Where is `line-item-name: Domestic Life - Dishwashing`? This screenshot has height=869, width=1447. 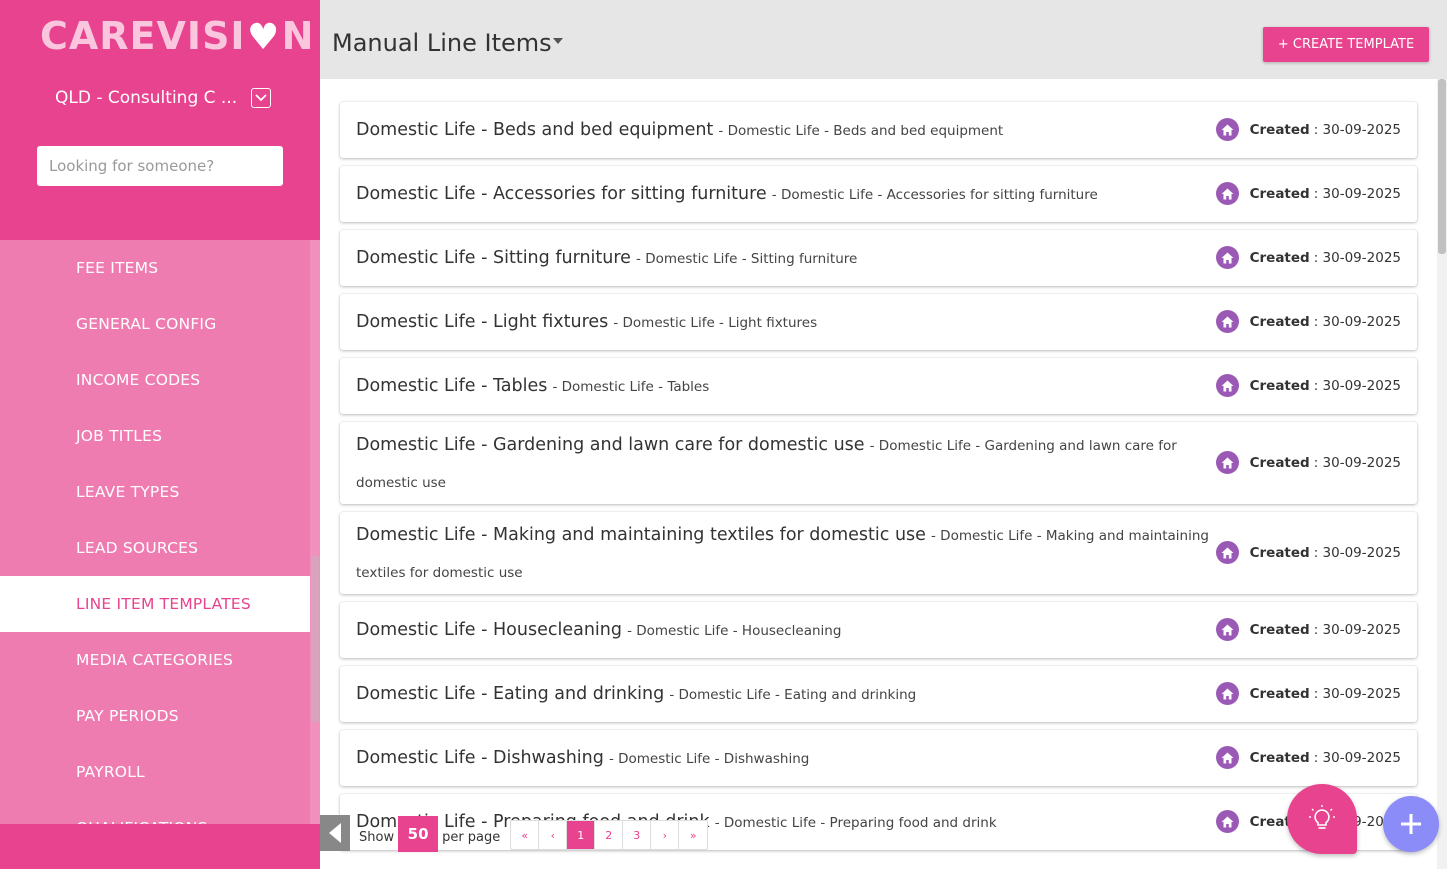 line-item-name: Domestic Life - Dishwashing is located at coordinates (480, 758).